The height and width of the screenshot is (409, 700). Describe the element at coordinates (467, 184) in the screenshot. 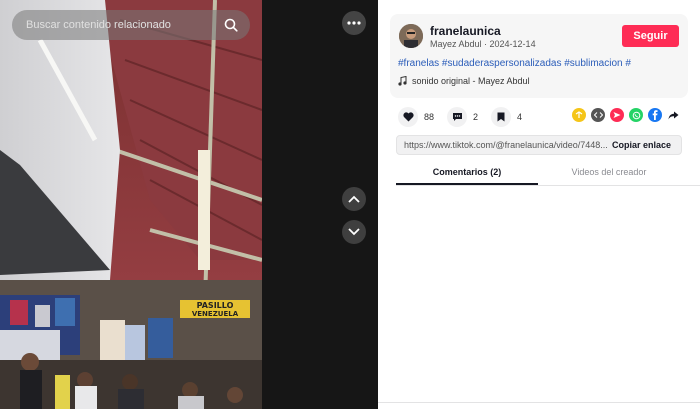

I see `active-tab-indicator` at that location.